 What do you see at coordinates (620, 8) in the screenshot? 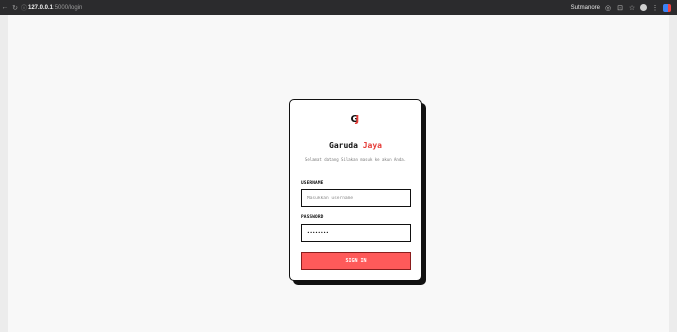
I see `extension-icon: ⊡` at bounding box center [620, 8].